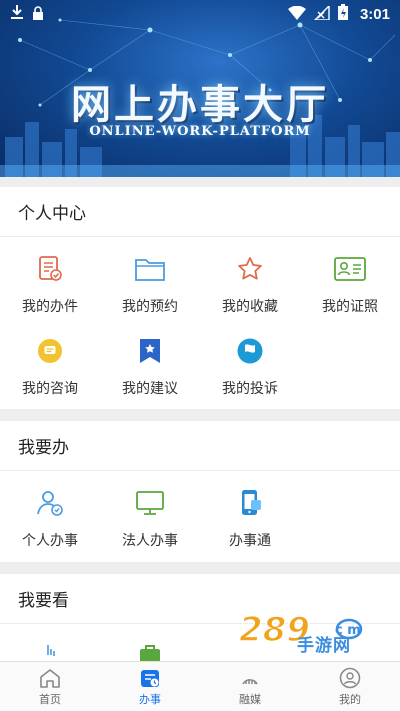  Describe the element at coordinates (250, 307) in the screenshot. I see `item-label: 我的收藏` at that location.